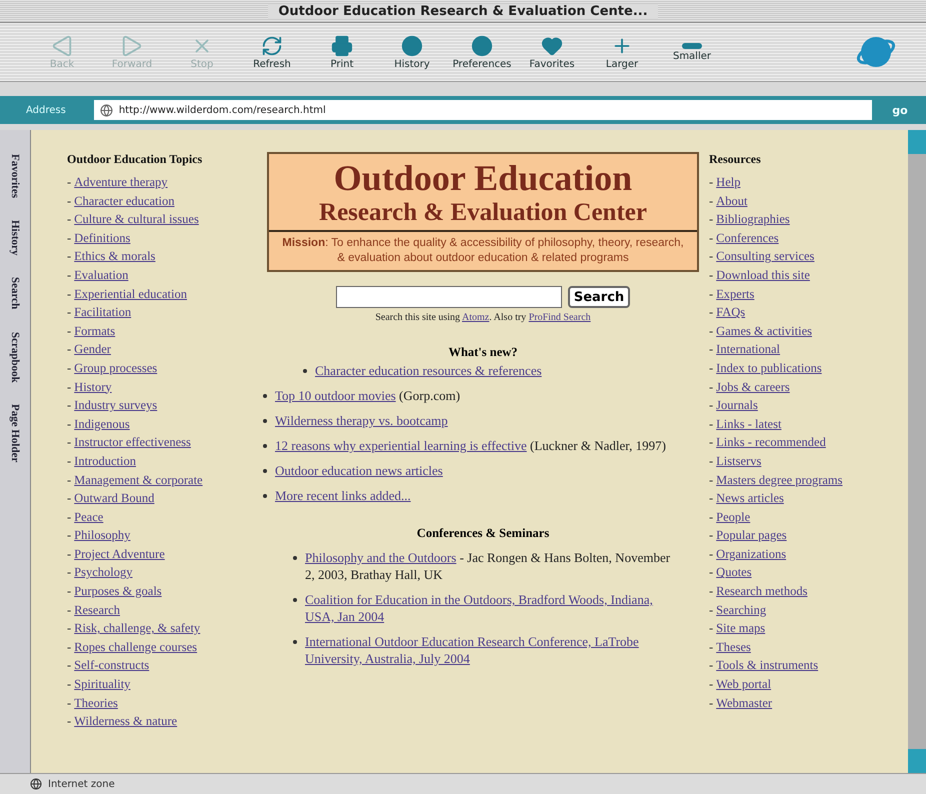  I want to click on bullet-icon, so click(265, 421).